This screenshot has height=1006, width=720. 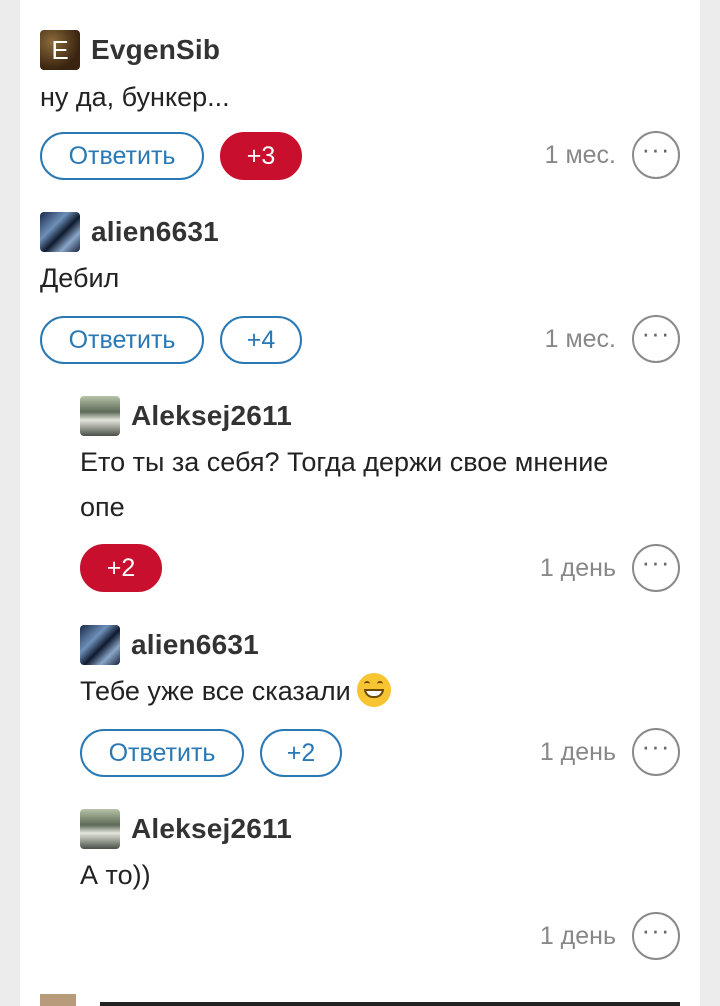 I want to click on avatar-letter: E, so click(x=60, y=50).